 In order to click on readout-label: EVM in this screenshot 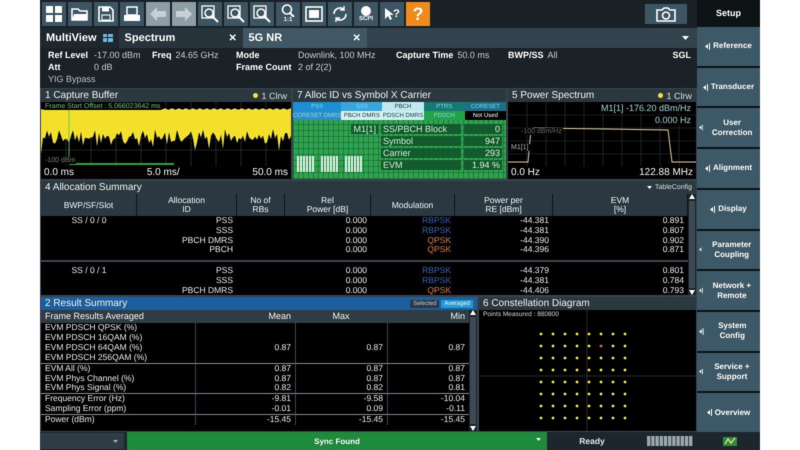, I will do `click(421, 165)`.